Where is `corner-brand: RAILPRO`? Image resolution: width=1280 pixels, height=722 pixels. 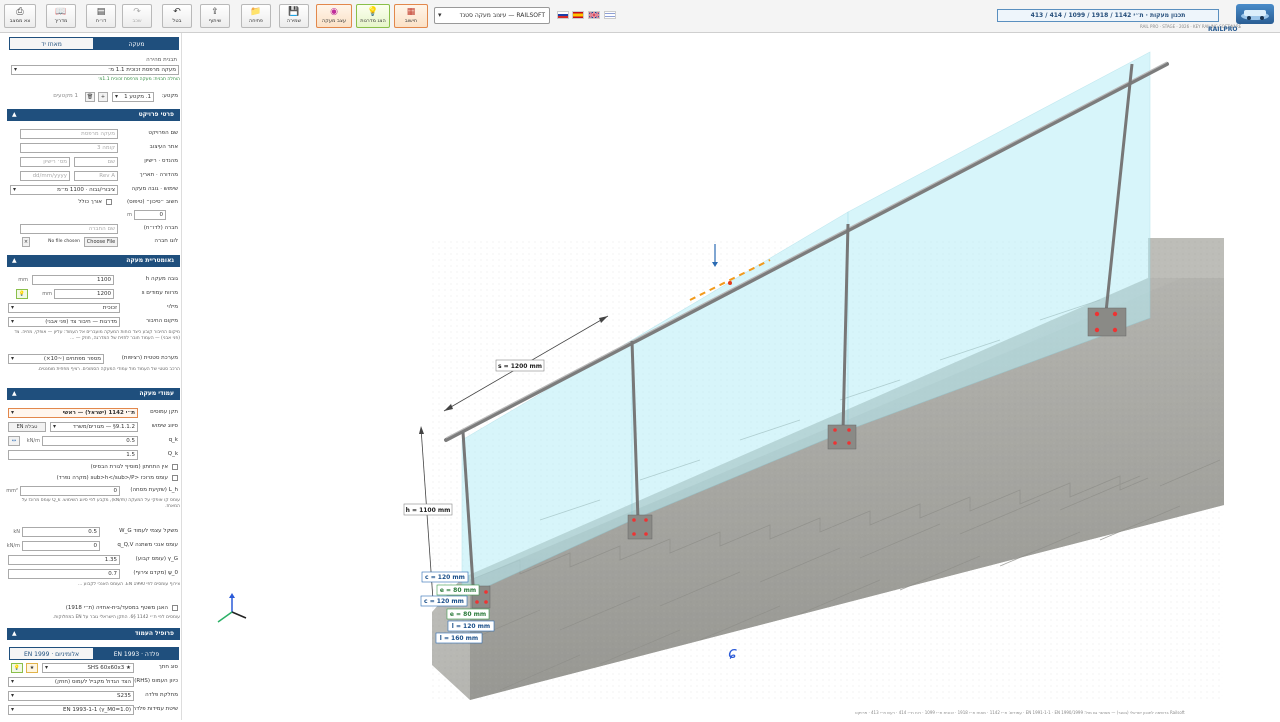 corner-brand: RAILPRO is located at coordinates (1223, 29).